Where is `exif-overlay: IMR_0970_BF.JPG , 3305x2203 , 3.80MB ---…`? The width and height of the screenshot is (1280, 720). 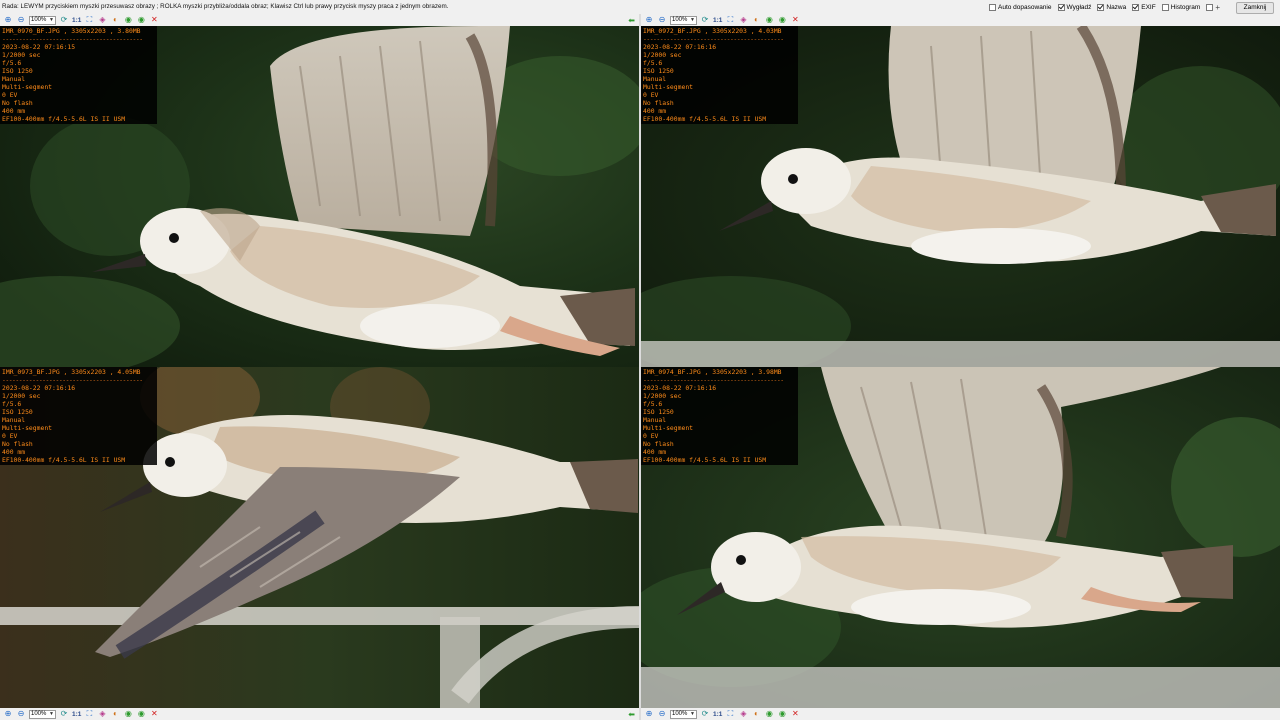 exif-overlay: IMR_0970_BF.JPG , 3305x2203 , 3.80MB ---… is located at coordinates (78, 75).